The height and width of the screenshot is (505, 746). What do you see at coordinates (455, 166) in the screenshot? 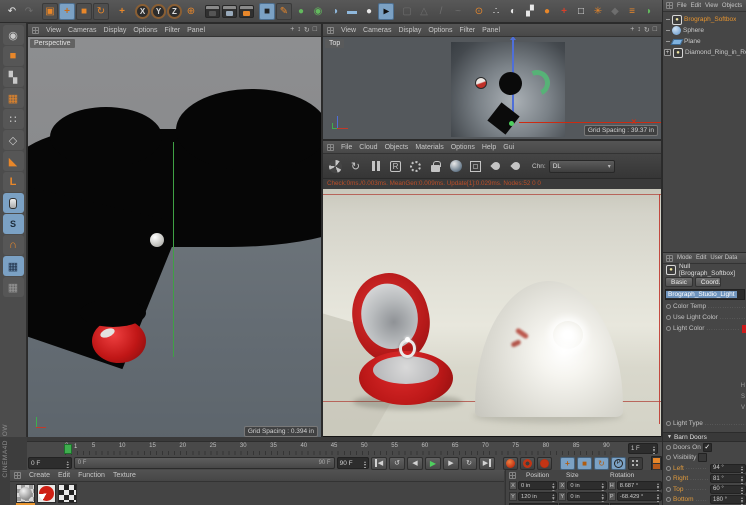
I see `render-ball-icon` at bounding box center [455, 166].